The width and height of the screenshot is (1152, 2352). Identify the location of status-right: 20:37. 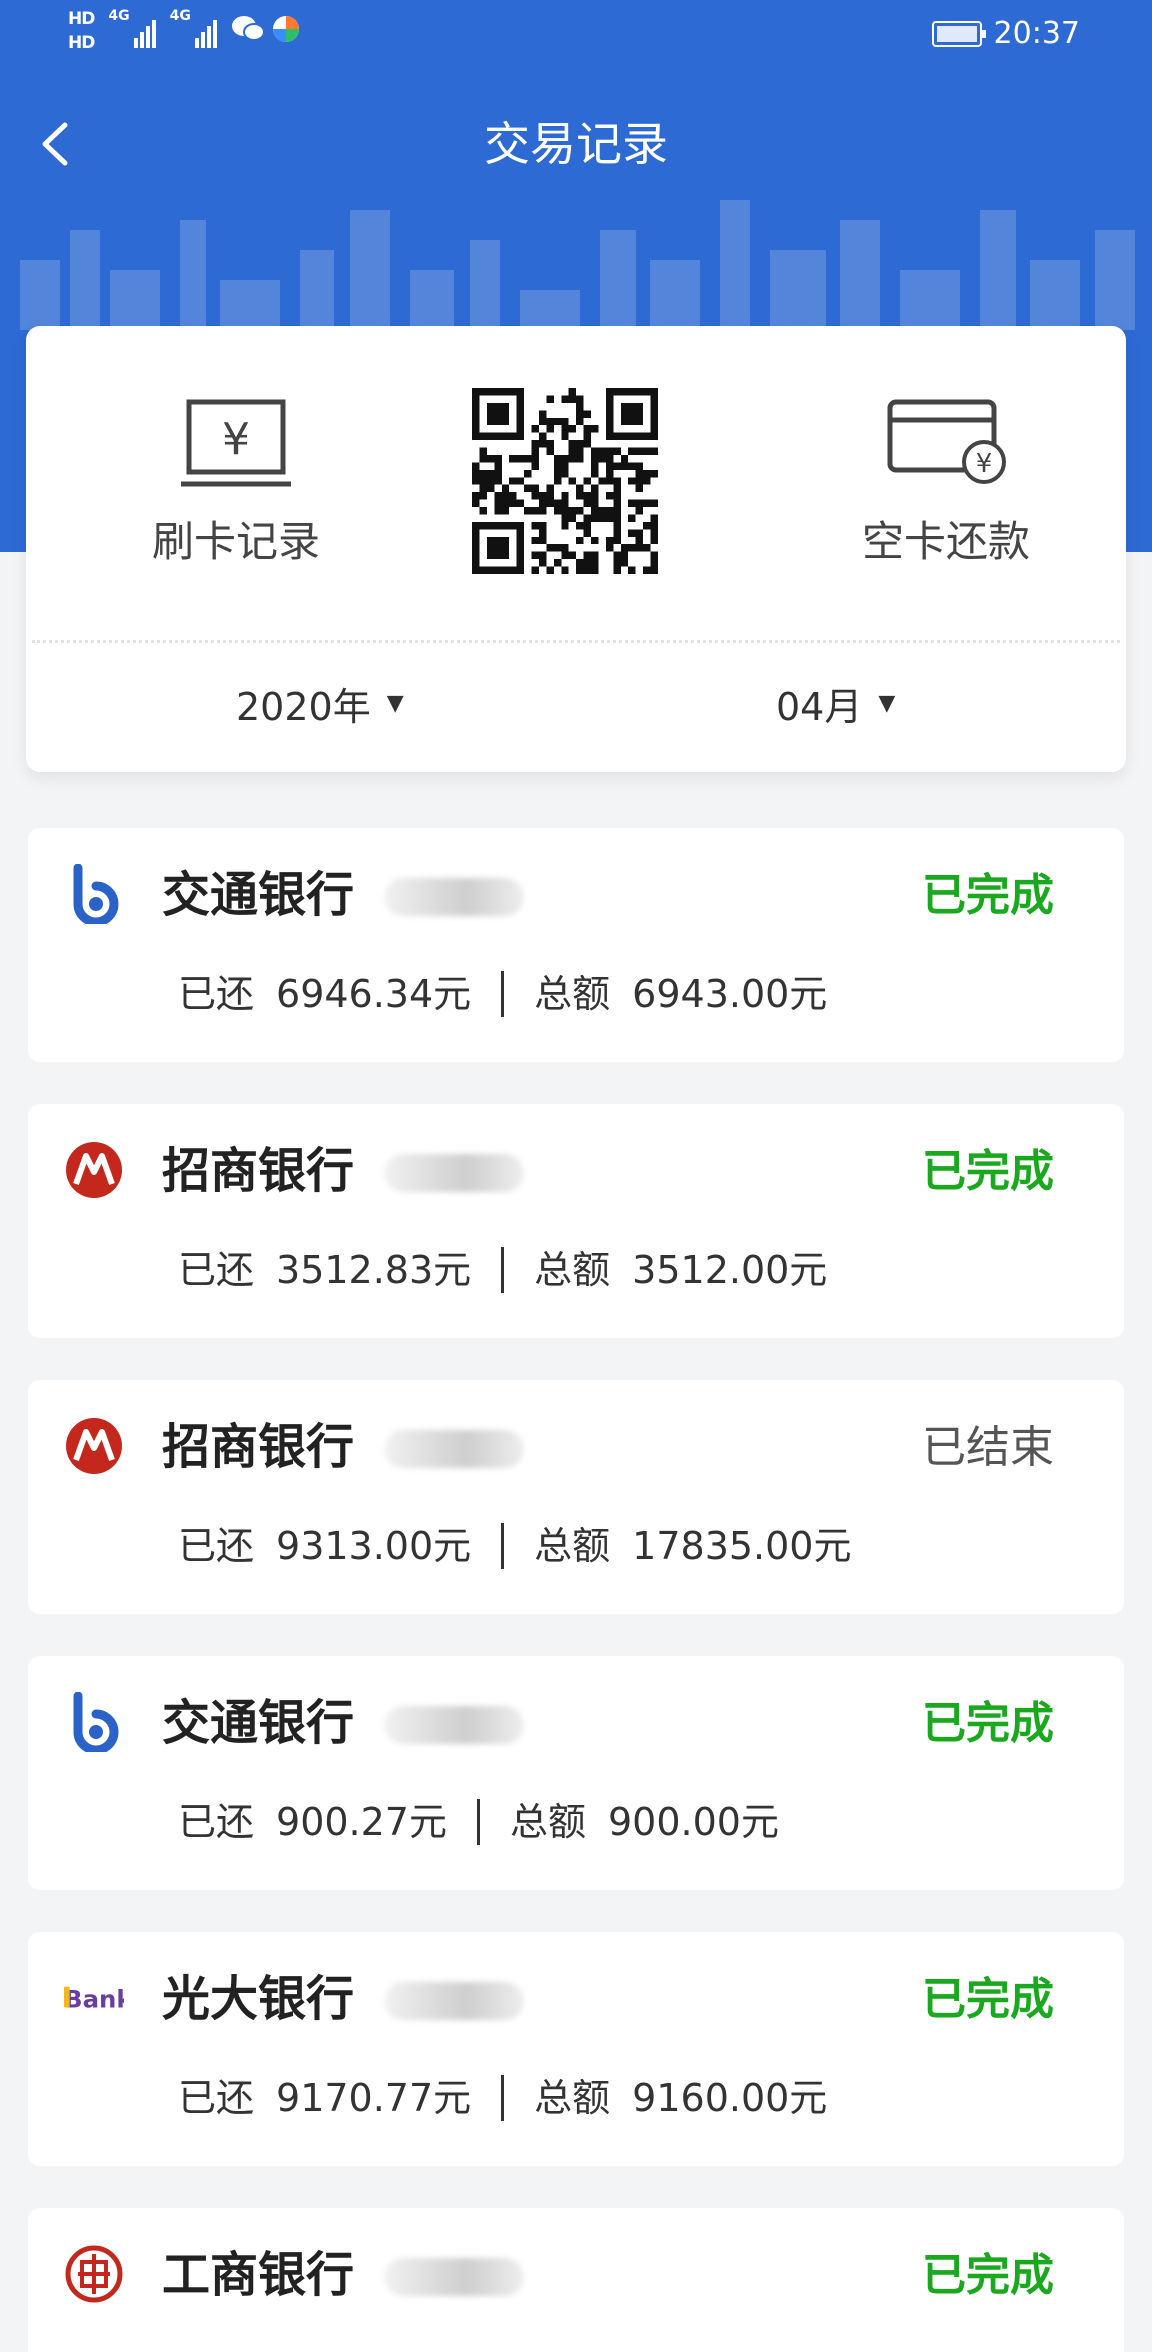
(1005, 33).